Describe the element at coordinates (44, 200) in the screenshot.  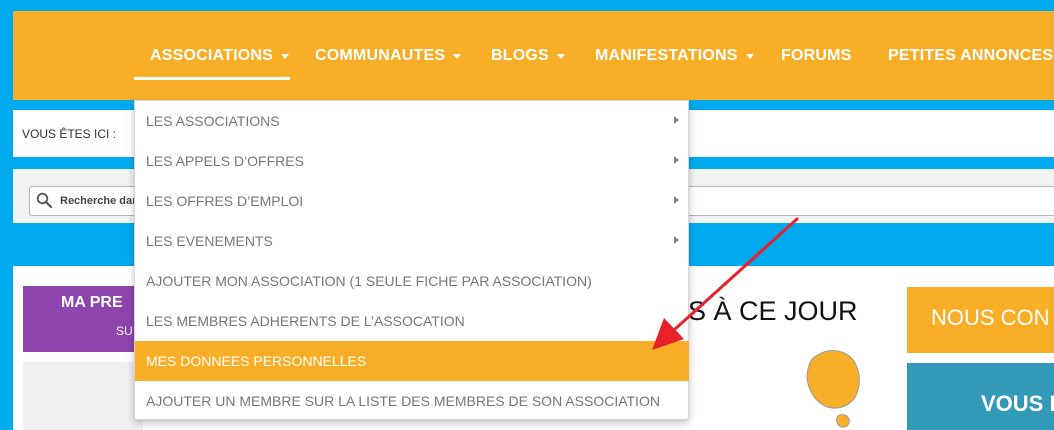
I see `search-icon` at that location.